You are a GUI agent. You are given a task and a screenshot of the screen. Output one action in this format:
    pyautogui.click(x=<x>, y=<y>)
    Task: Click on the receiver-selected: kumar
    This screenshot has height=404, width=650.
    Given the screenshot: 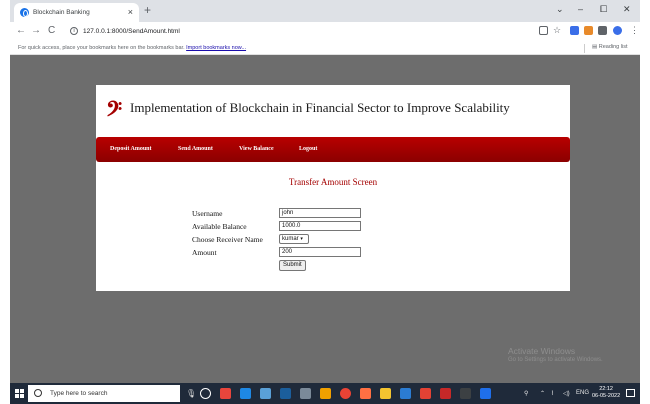 What is the action you would take?
    pyautogui.click(x=290, y=239)
    